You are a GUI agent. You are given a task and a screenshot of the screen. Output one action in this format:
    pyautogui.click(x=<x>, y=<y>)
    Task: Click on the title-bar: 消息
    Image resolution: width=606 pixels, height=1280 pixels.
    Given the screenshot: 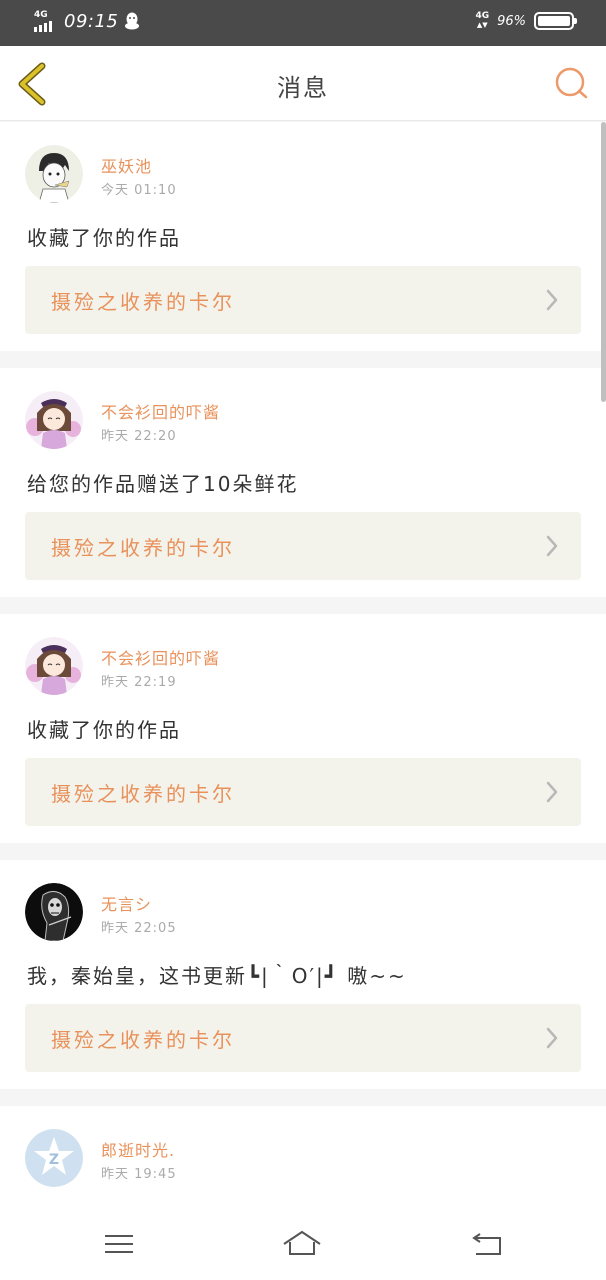 What is the action you would take?
    pyautogui.click(x=303, y=83)
    